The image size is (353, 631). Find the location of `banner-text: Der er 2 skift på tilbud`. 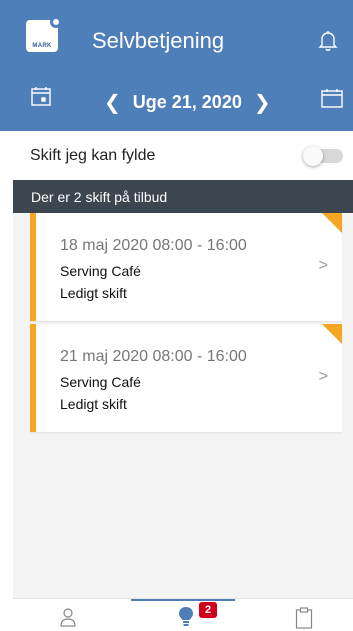

banner-text: Der er 2 skift på tilbud is located at coordinates (99, 197).